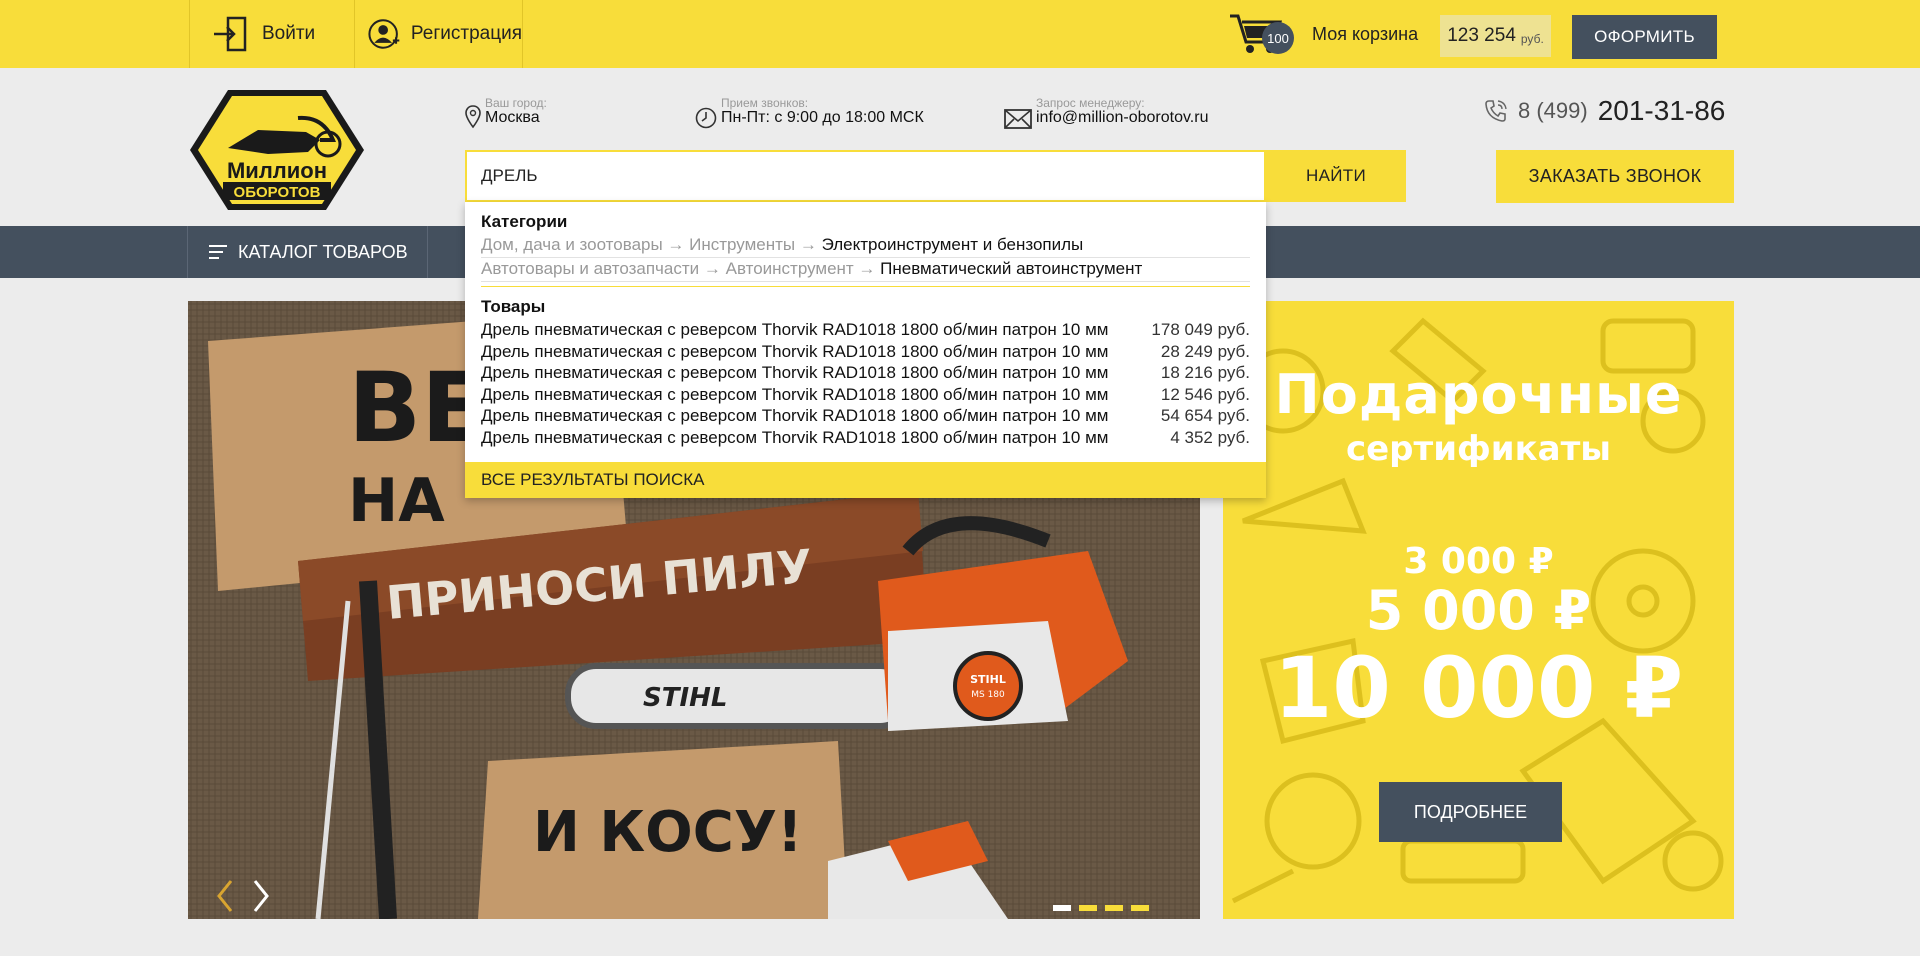 Image resolution: width=1920 pixels, height=956 pixels. What do you see at coordinates (218, 252) in the screenshot?
I see `menu-icon` at bounding box center [218, 252].